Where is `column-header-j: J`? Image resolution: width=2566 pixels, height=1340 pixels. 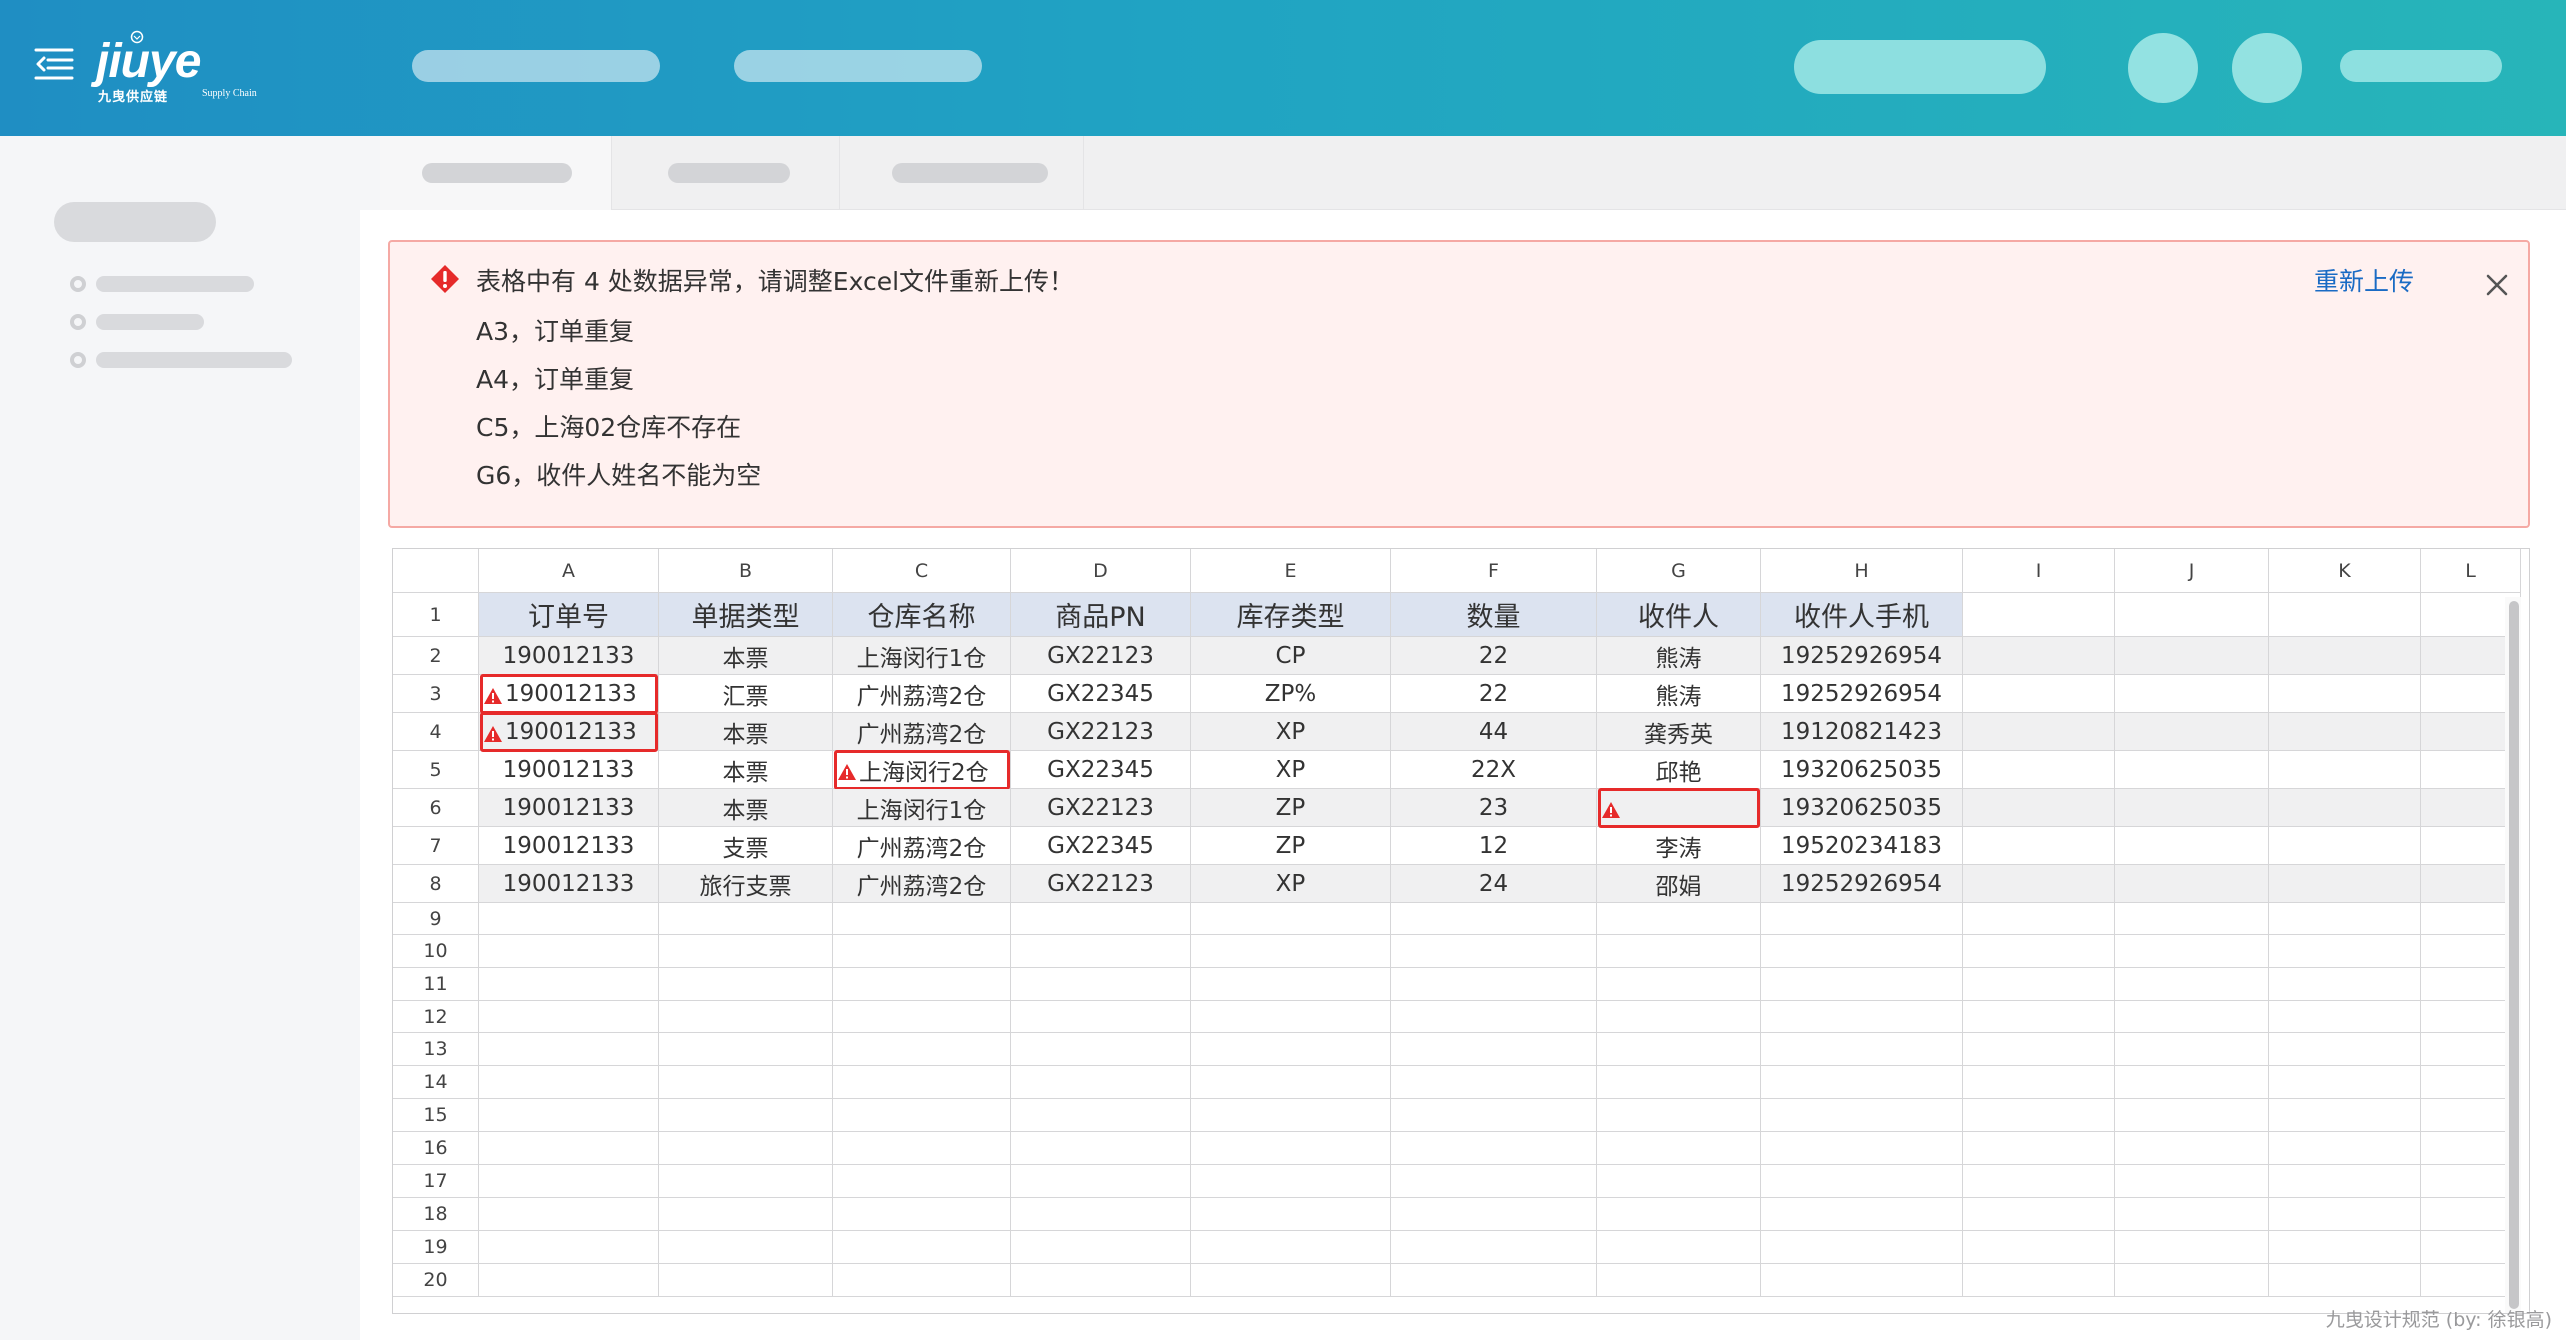
column-header-j: J is located at coordinates (2192, 571).